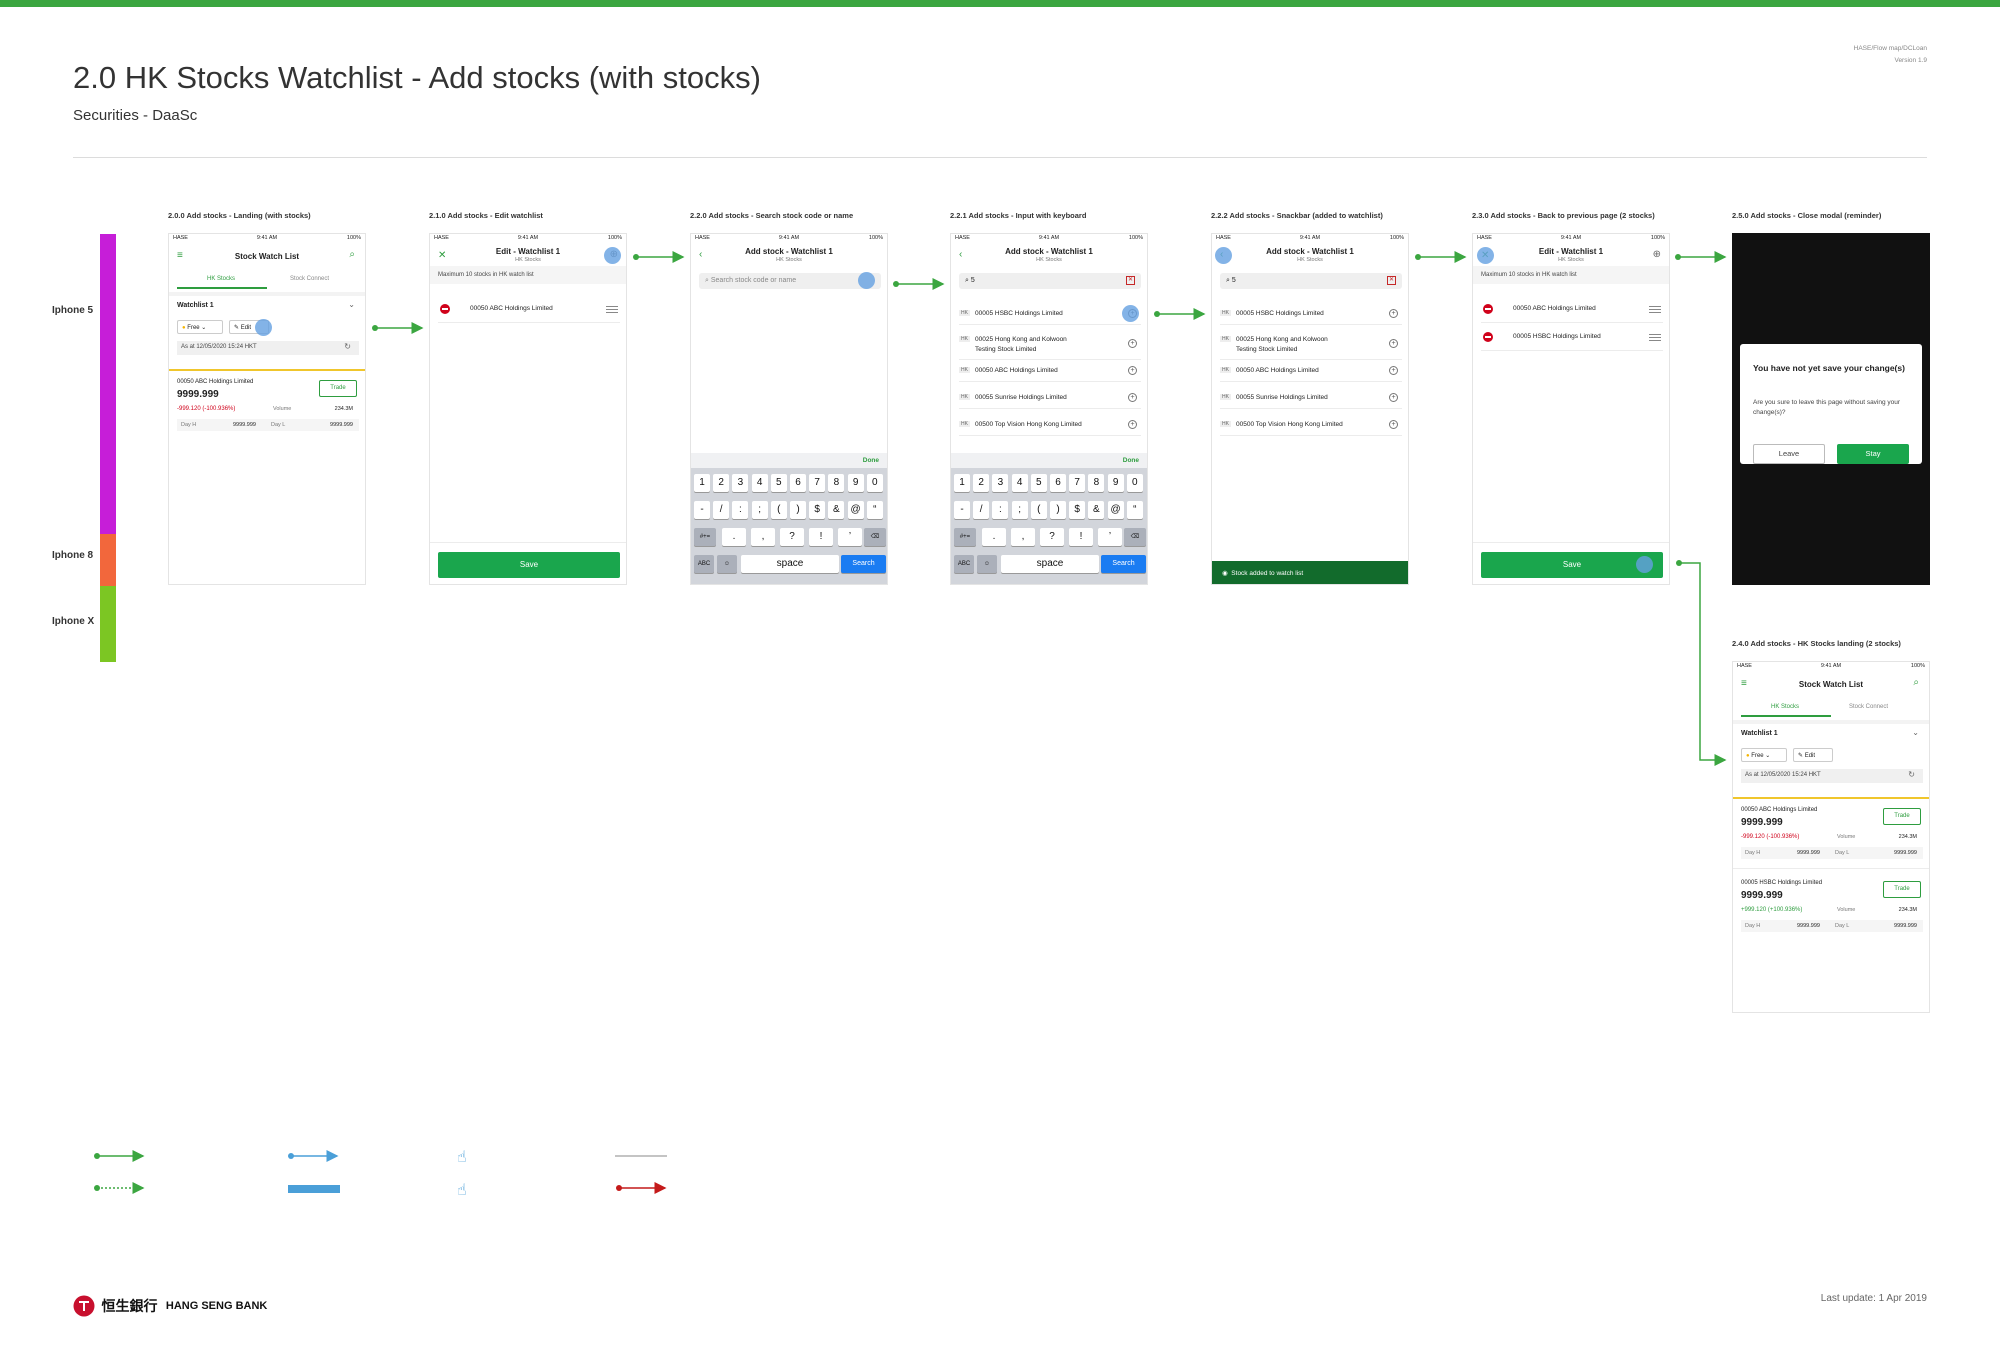 This screenshot has width=2000, height=1368. Describe the element at coordinates (641, 1188) in the screenshot. I see `legend-arrow-red` at that location.